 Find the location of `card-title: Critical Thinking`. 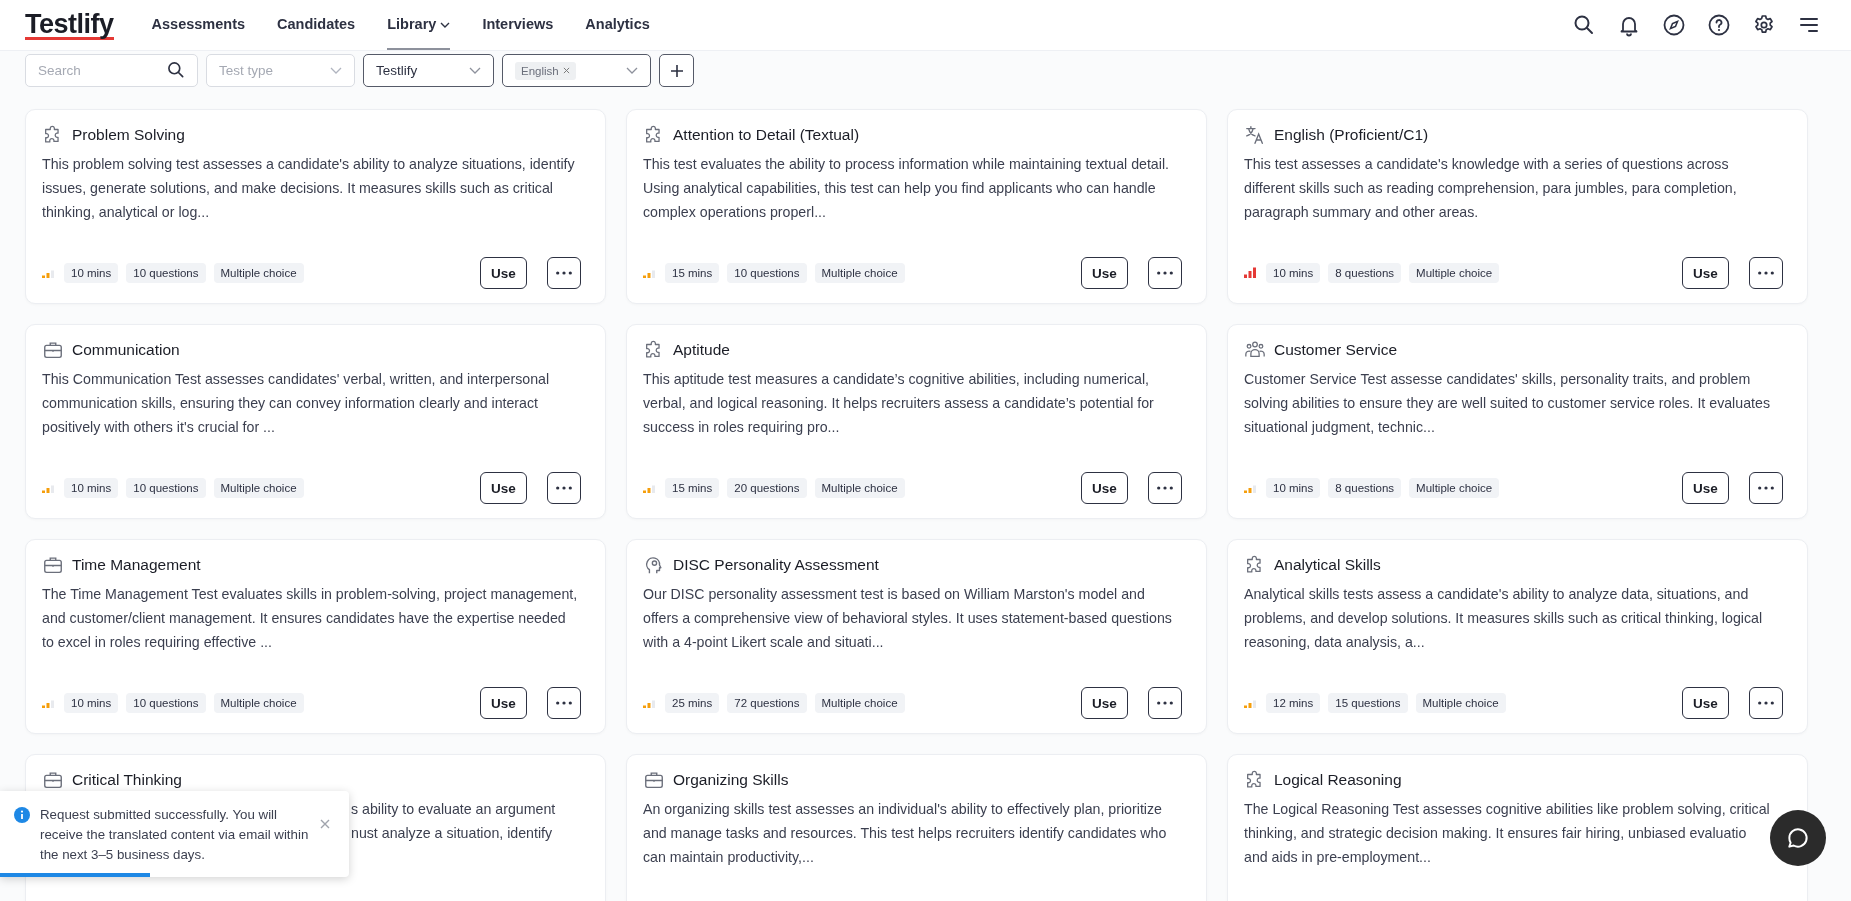

card-title: Critical Thinking is located at coordinates (127, 780).